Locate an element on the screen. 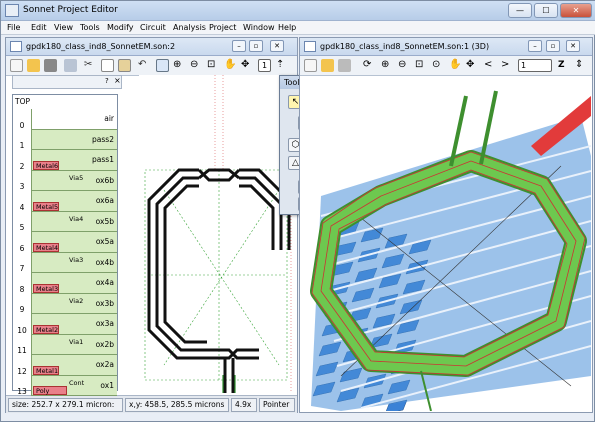 The height and width of the screenshot is (422, 595). maximize-button: ☐ is located at coordinates (546, 10).